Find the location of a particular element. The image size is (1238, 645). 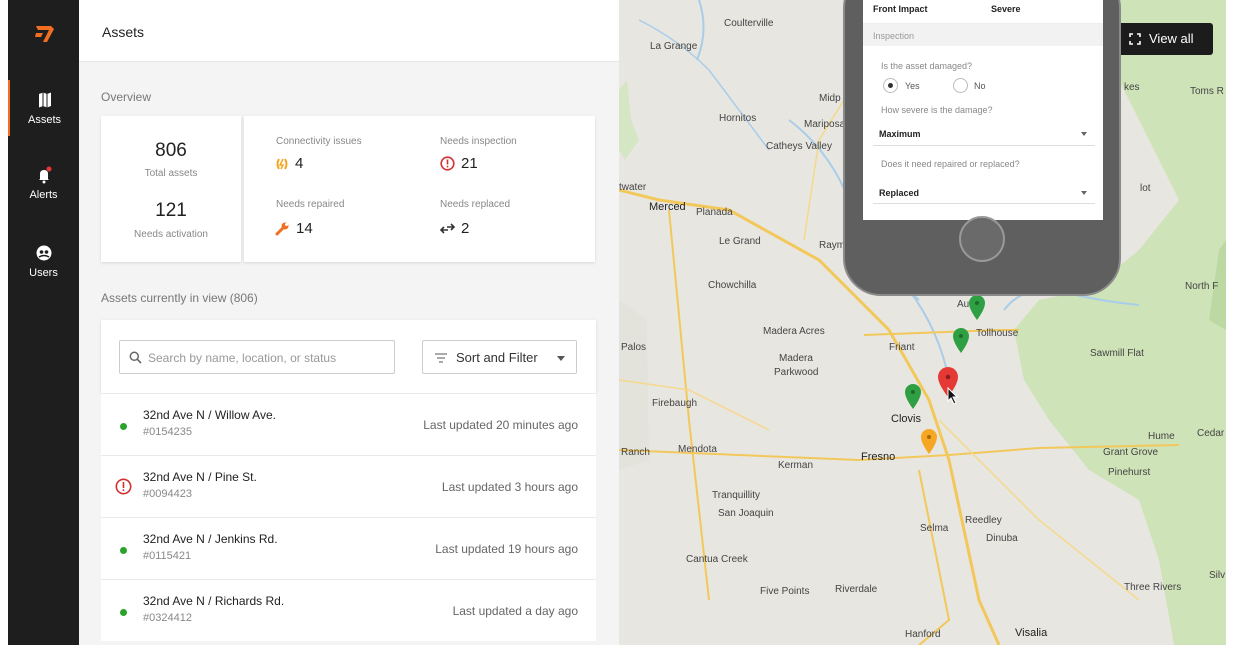

phone-action-select: Replaced is located at coordinates (984, 191).